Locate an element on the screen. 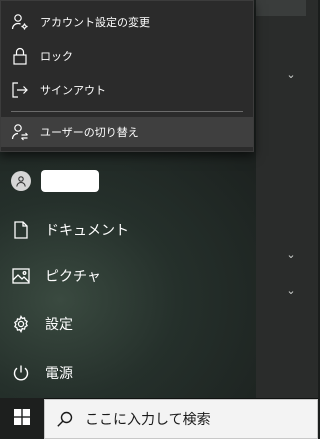 Image resolution: width=320 pixels, height=439 pixels. nav-item-label: 設定 is located at coordinates (59, 325).